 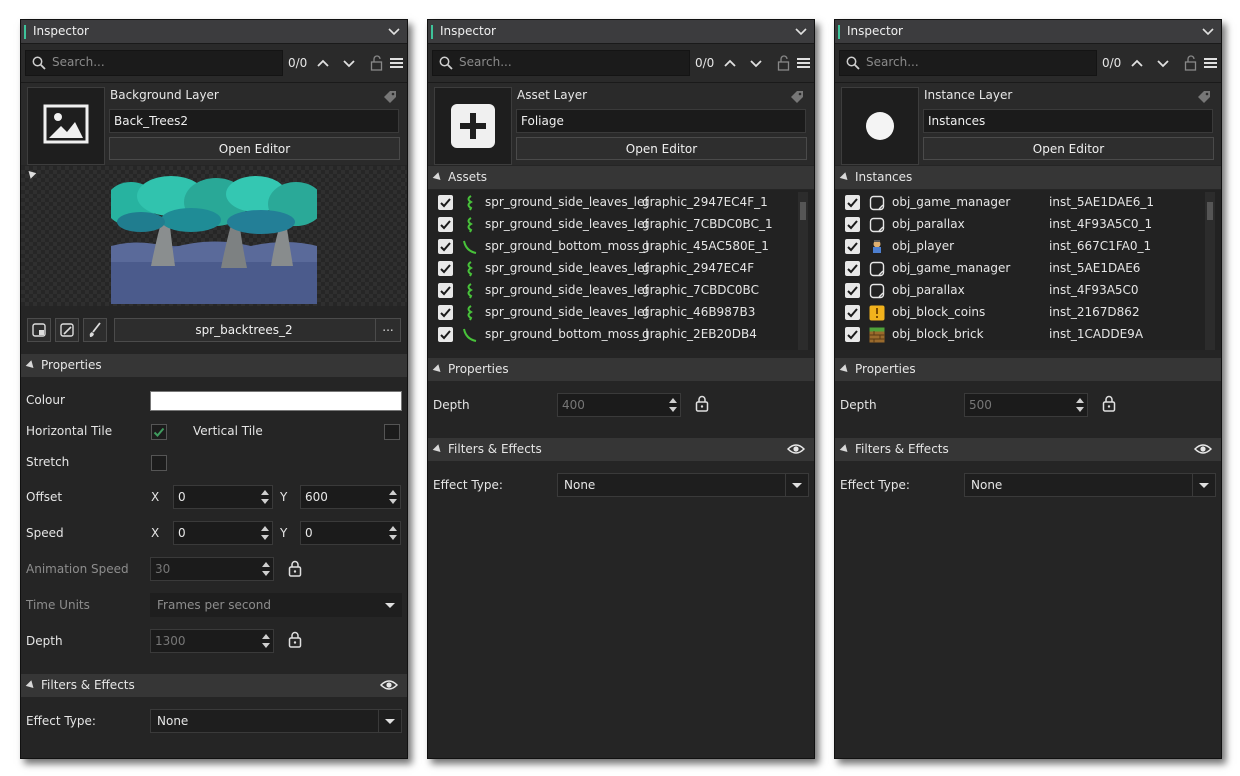 What do you see at coordinates (276, 401) in the screenshot?
I see `colour-swatch` at bounding box center [276, 401].